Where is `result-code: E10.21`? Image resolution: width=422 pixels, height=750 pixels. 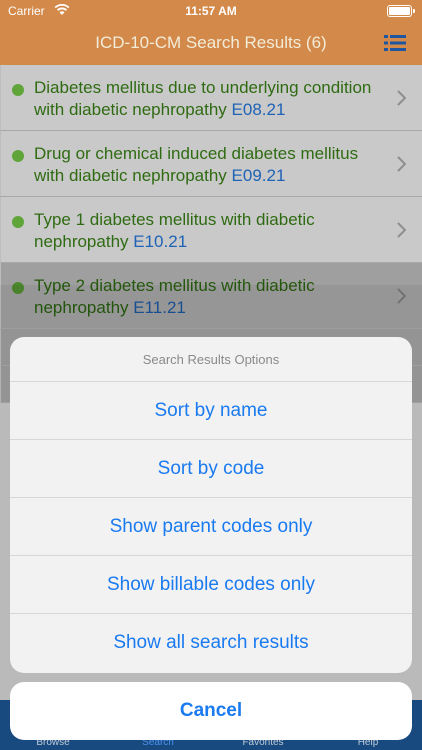
result-code: E10.21 is located at coordinates (160, 241).